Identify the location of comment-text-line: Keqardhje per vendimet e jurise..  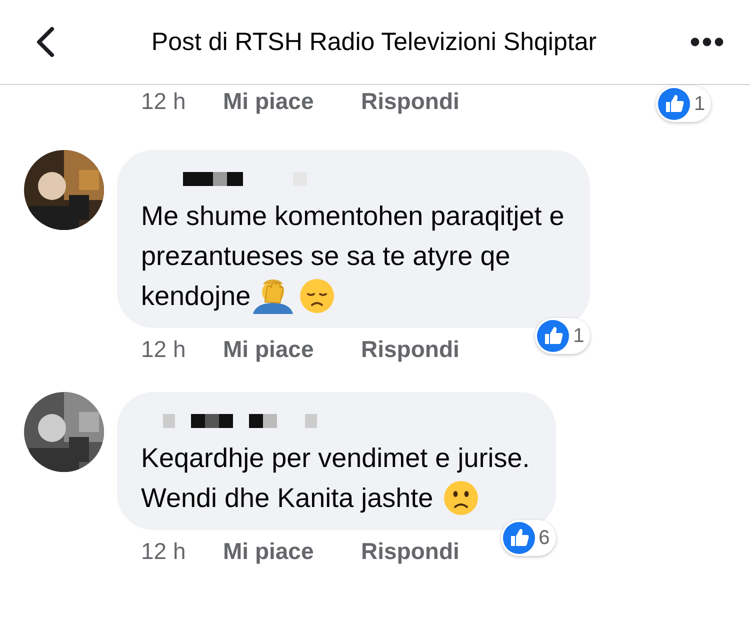
(335, 458).